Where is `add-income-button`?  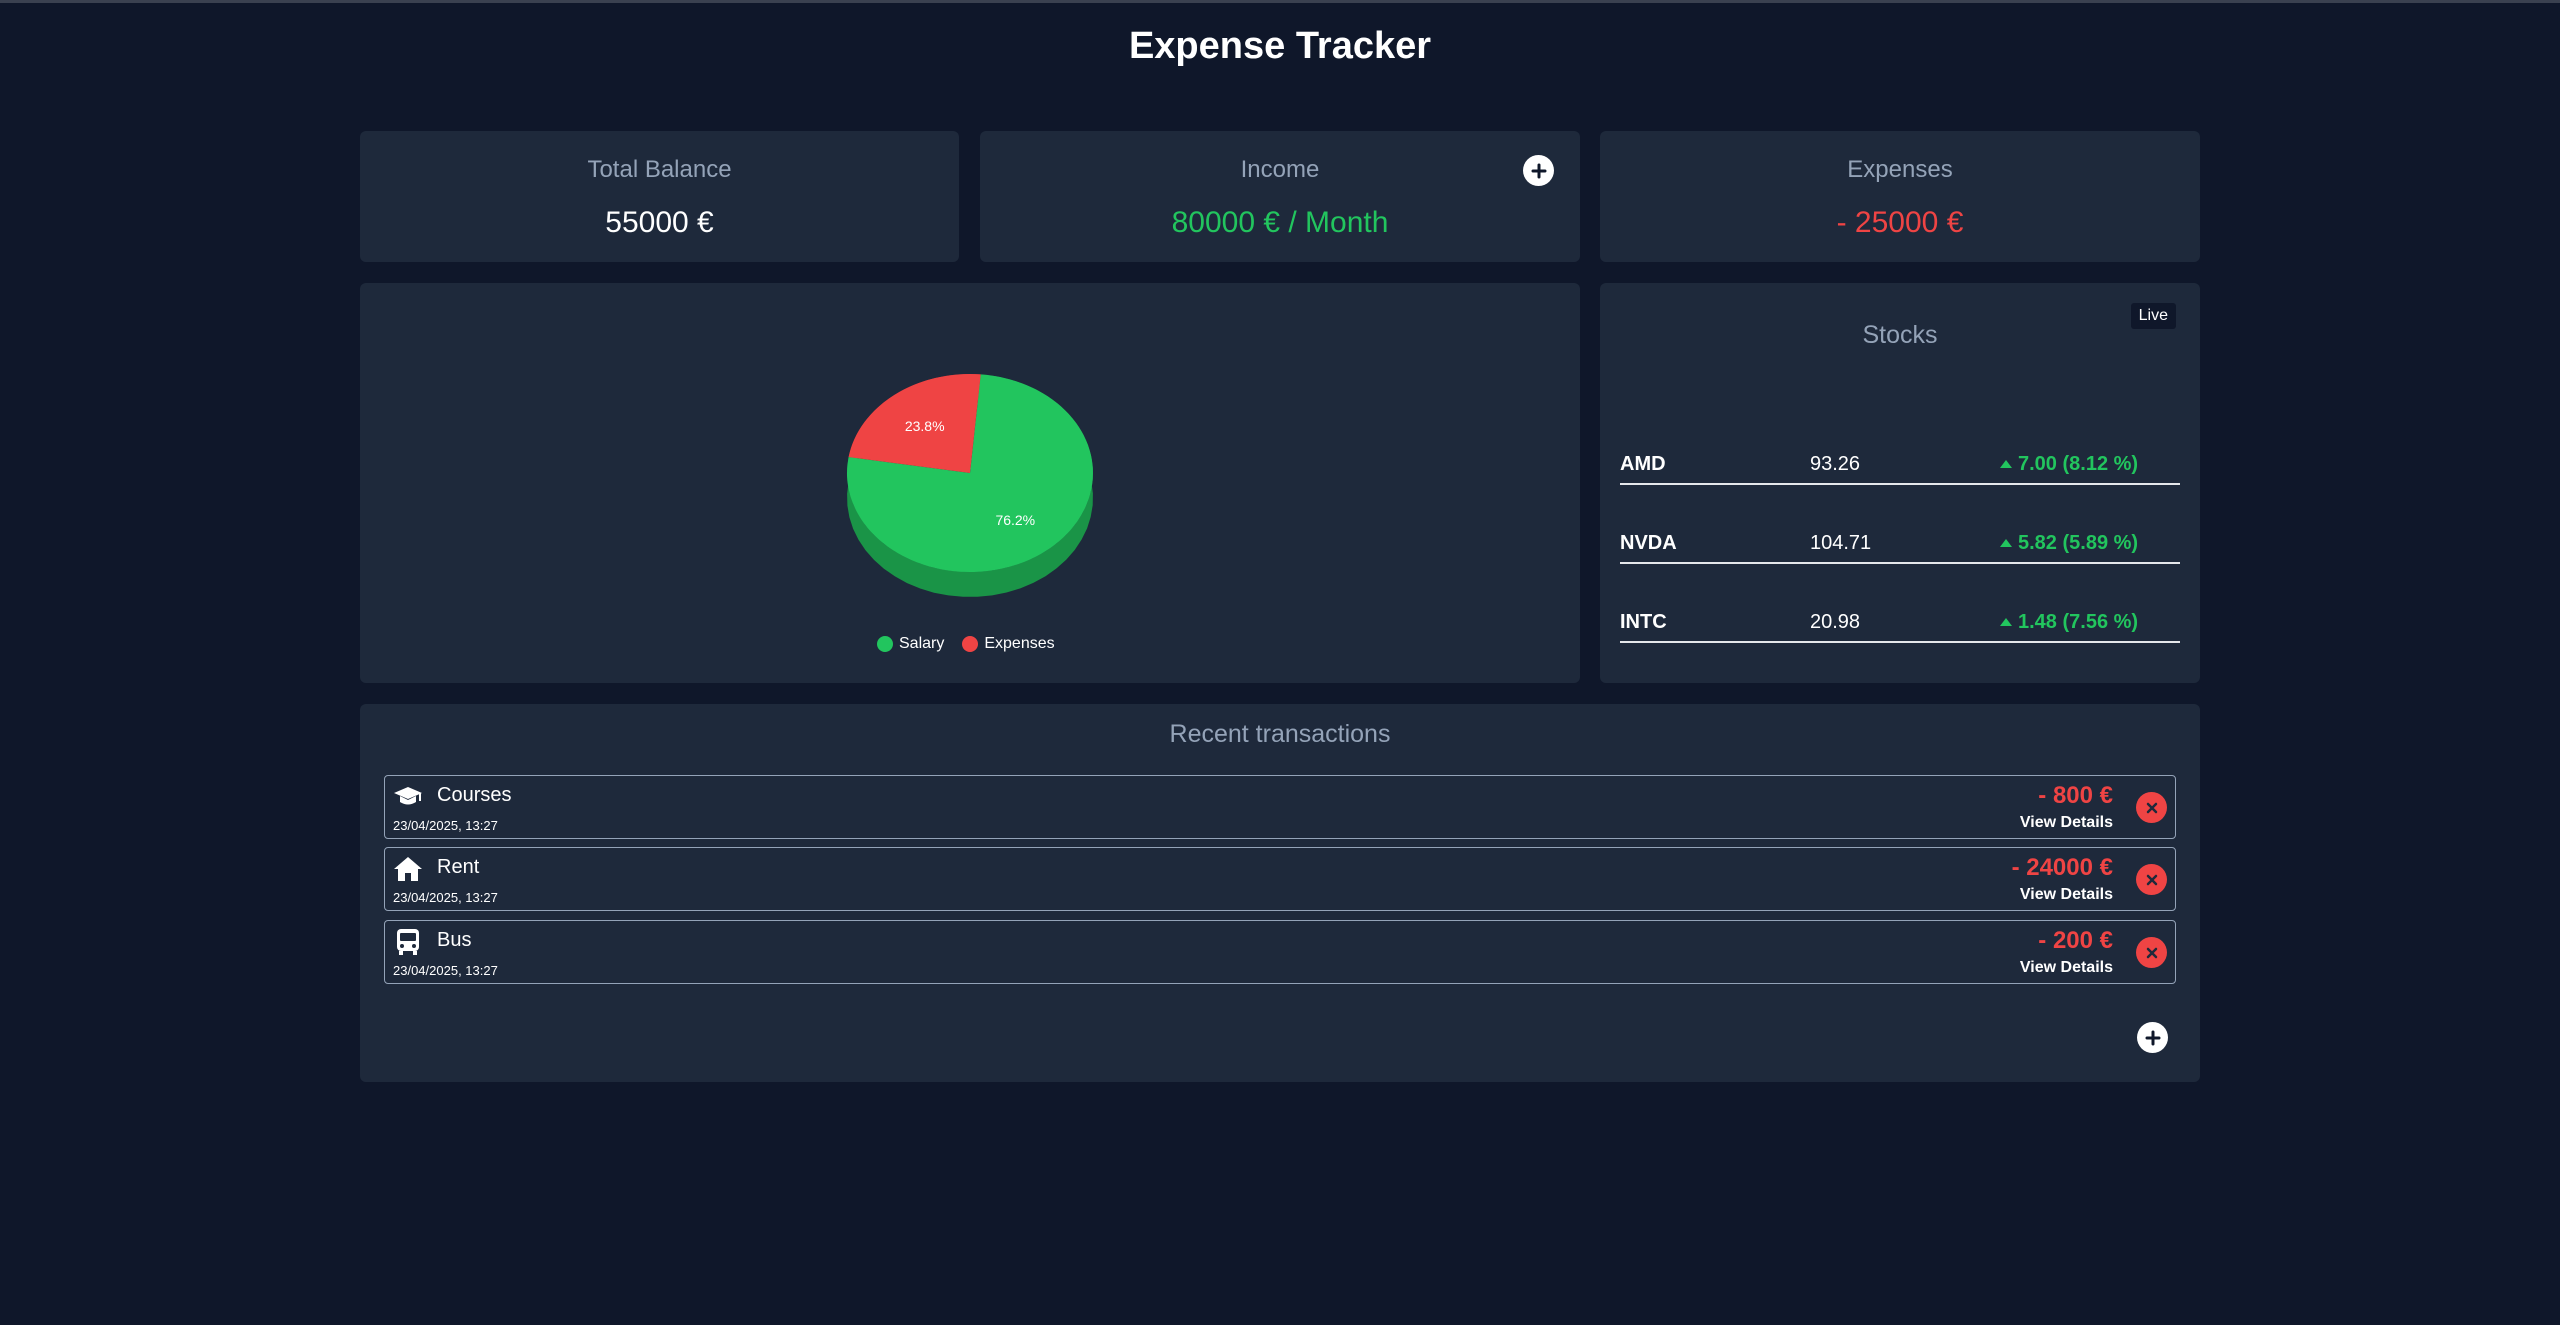
add-income-button is located at coordinates (1538, 170).